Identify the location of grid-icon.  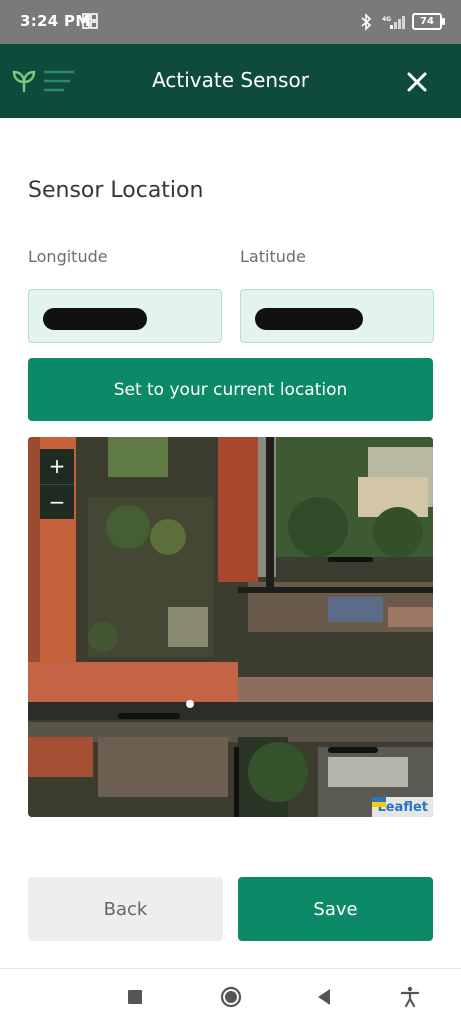
(90, 21).